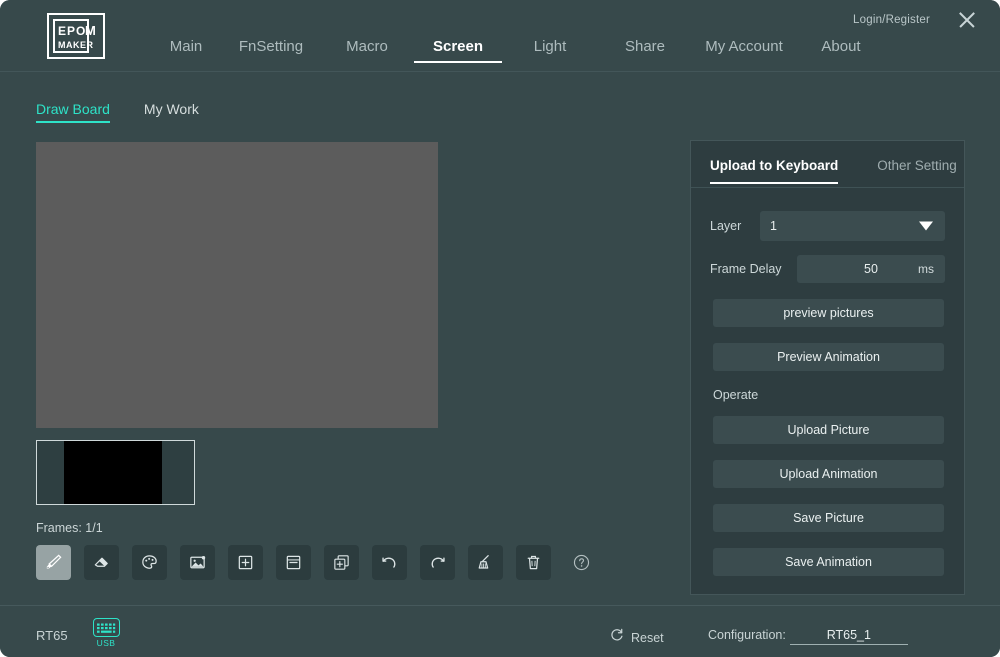 Image resolution: width=1000 pixels, height=657 pixels. What do you see at coordinates (113, 472) in the screenshot?
I see `frame-thumbnail-image` at bounding box center [113, 472].